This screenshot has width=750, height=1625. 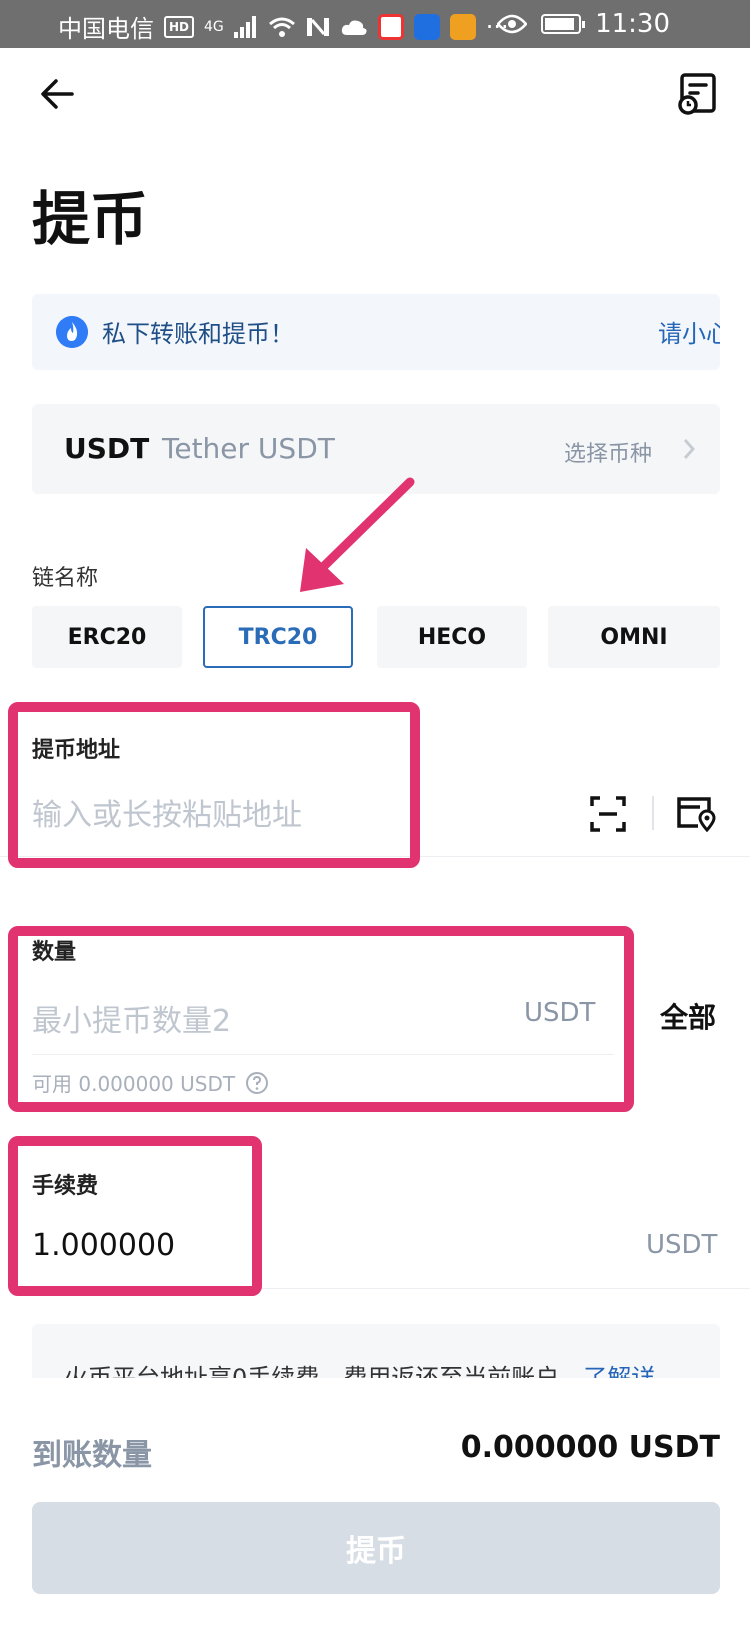 What do you see at coordinates (608, 454) in the screenshot?
I see `select-coin-label: 选择币种` at bounding box center [608, 454].